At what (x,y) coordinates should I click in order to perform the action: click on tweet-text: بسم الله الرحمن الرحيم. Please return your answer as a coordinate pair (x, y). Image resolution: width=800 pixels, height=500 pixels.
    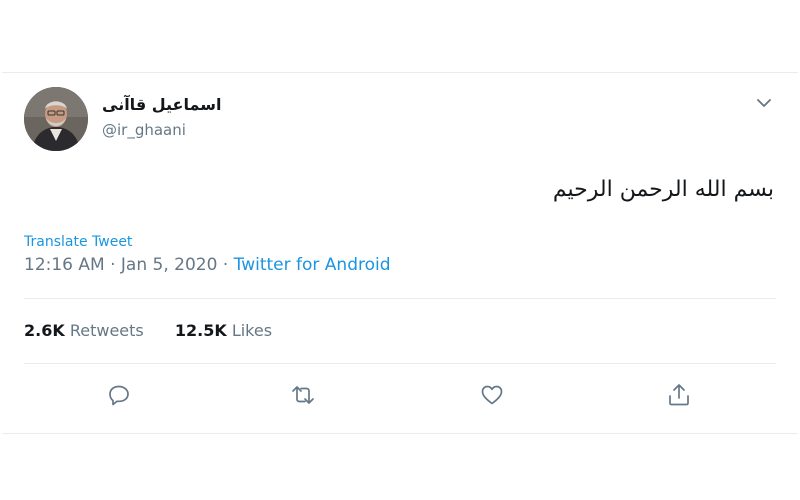
    Looking at the image, I should click on (663, 189).